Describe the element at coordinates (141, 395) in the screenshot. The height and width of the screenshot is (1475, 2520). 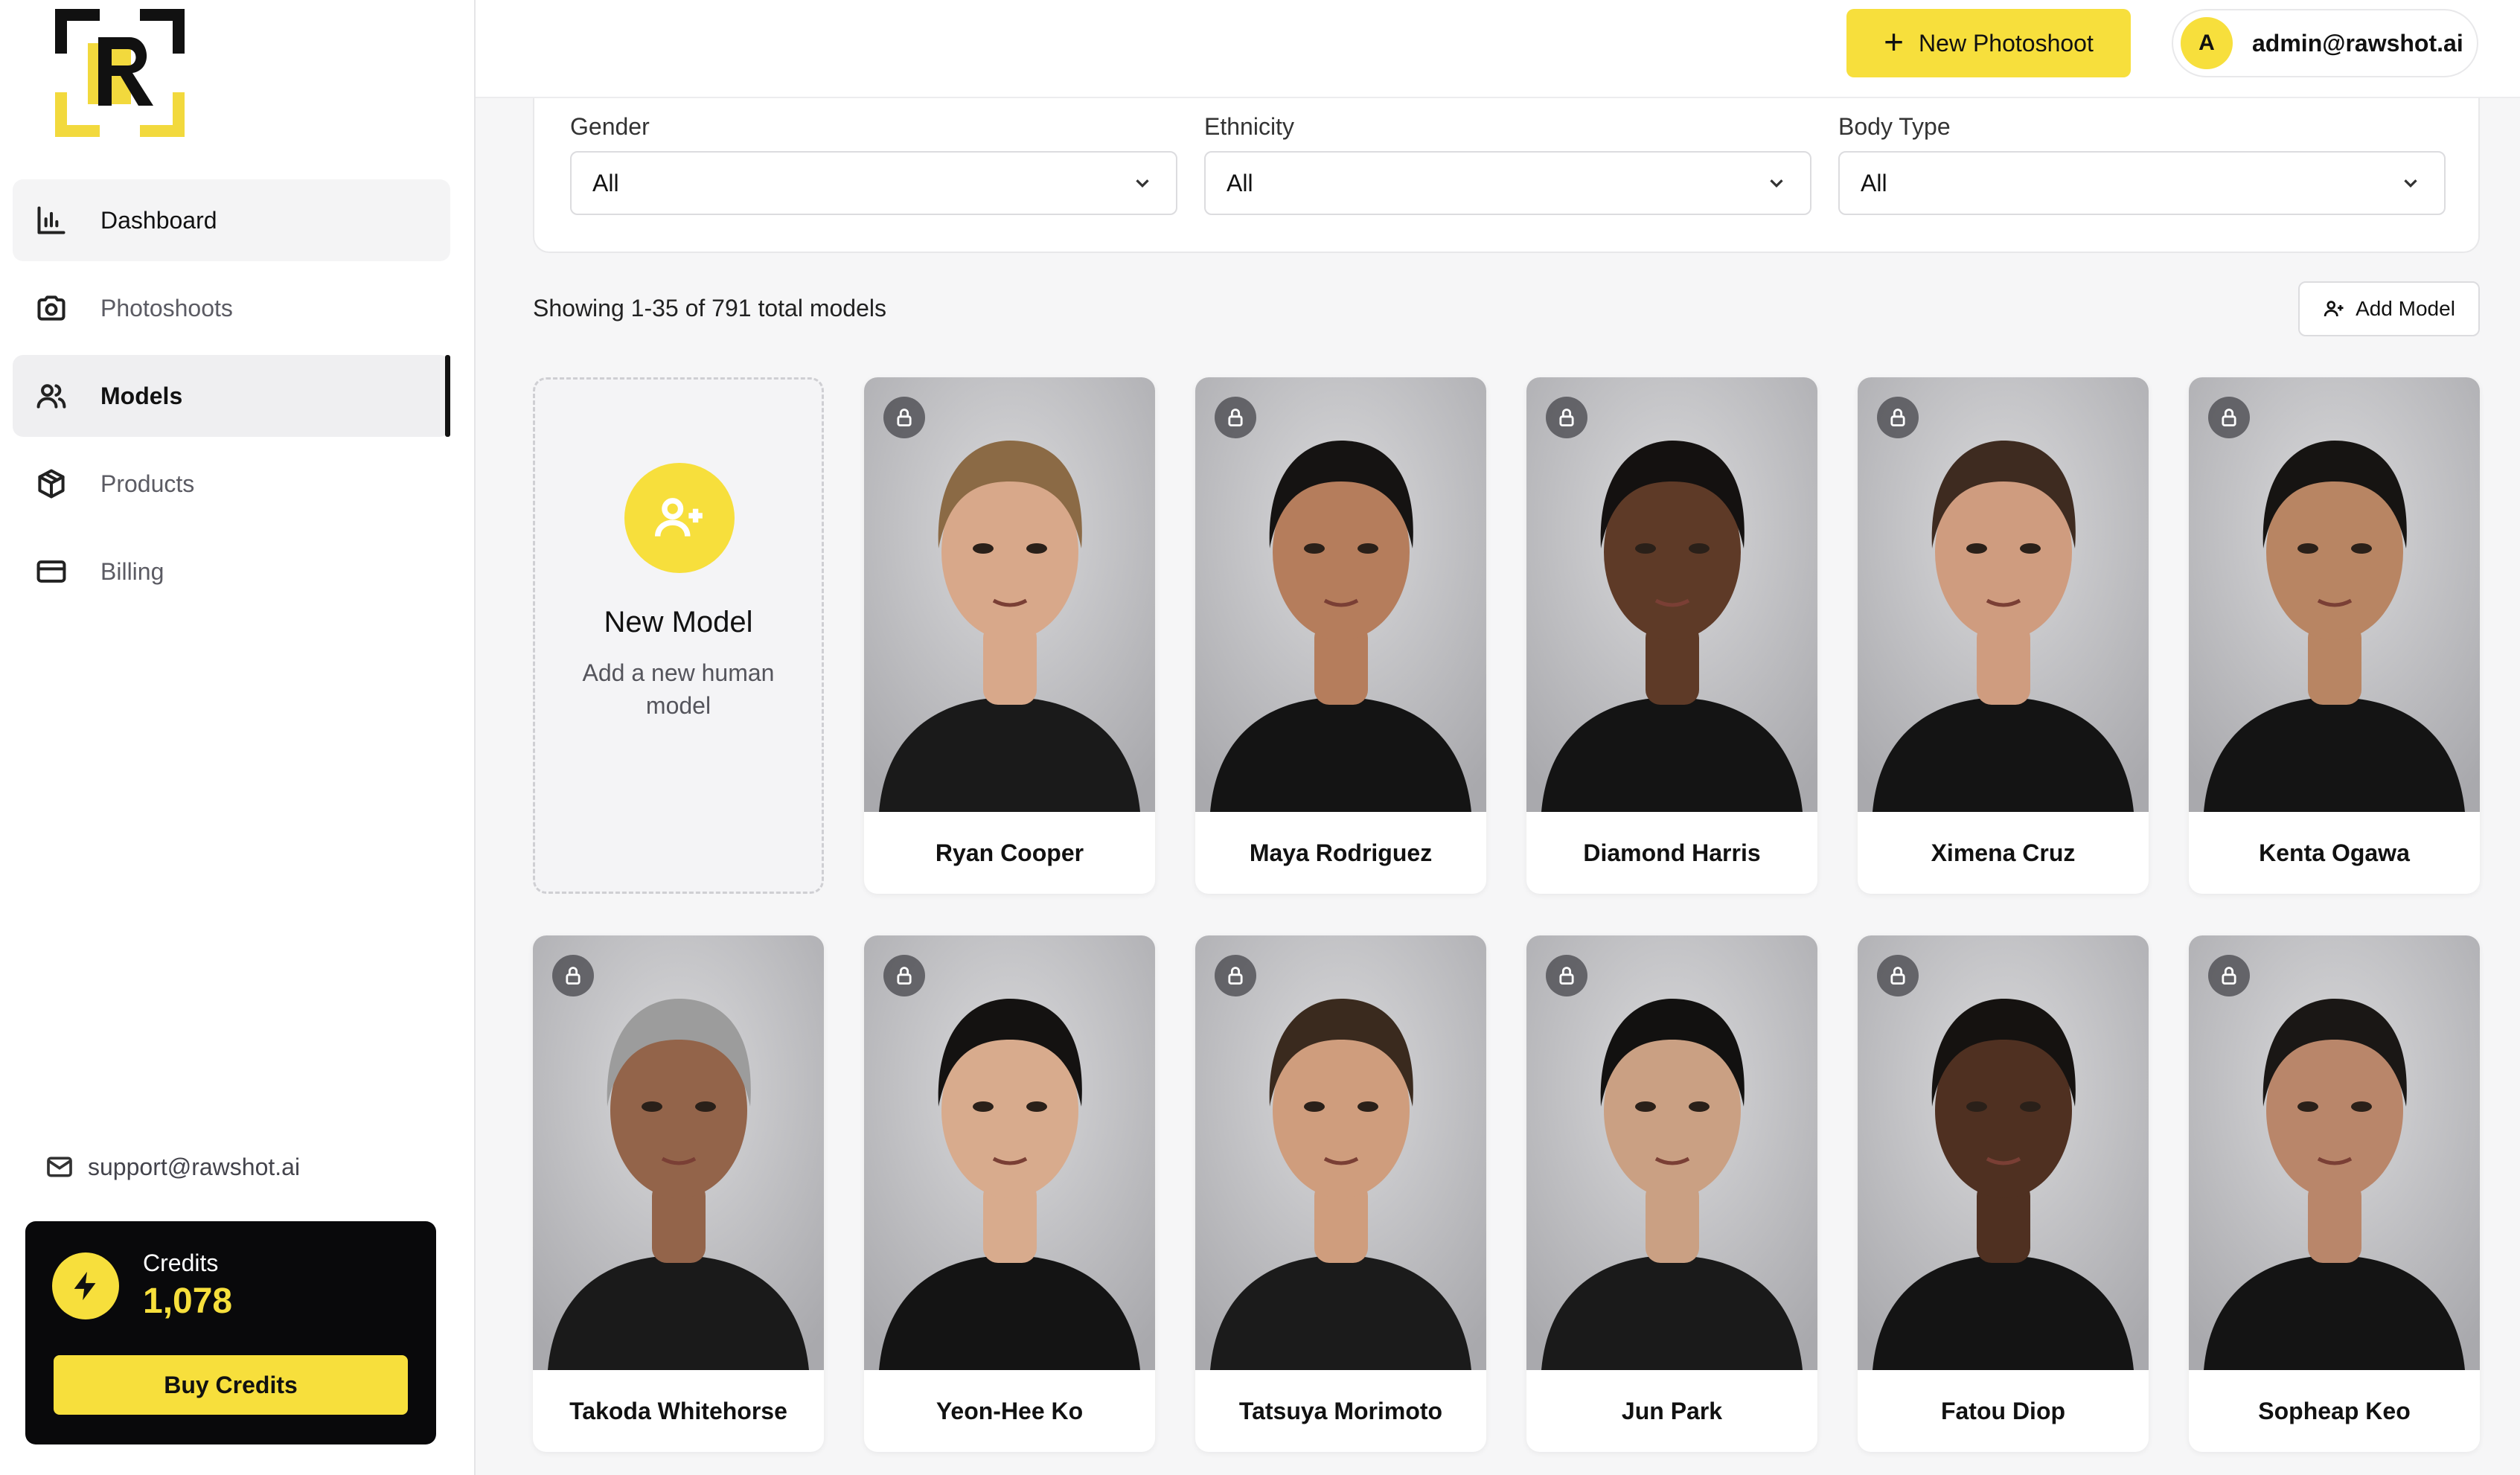
I see `sidebar-item-label: Models` at that location.